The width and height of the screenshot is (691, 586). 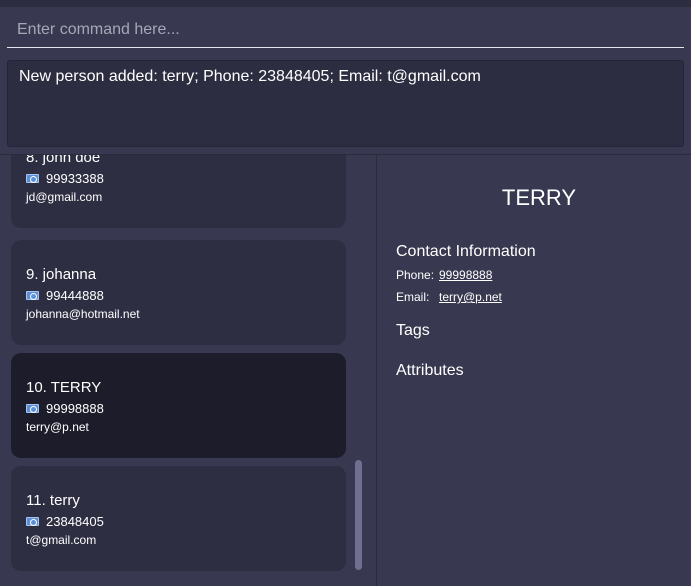 I want to click on command-input, so click(x=345, y=29).